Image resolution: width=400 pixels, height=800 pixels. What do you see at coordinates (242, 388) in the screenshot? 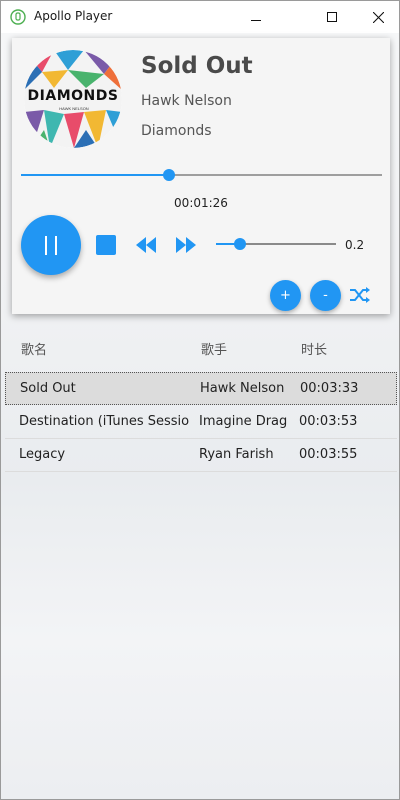
I see `row-artist: Hawk Nelson` at bounding box center [242, 388].